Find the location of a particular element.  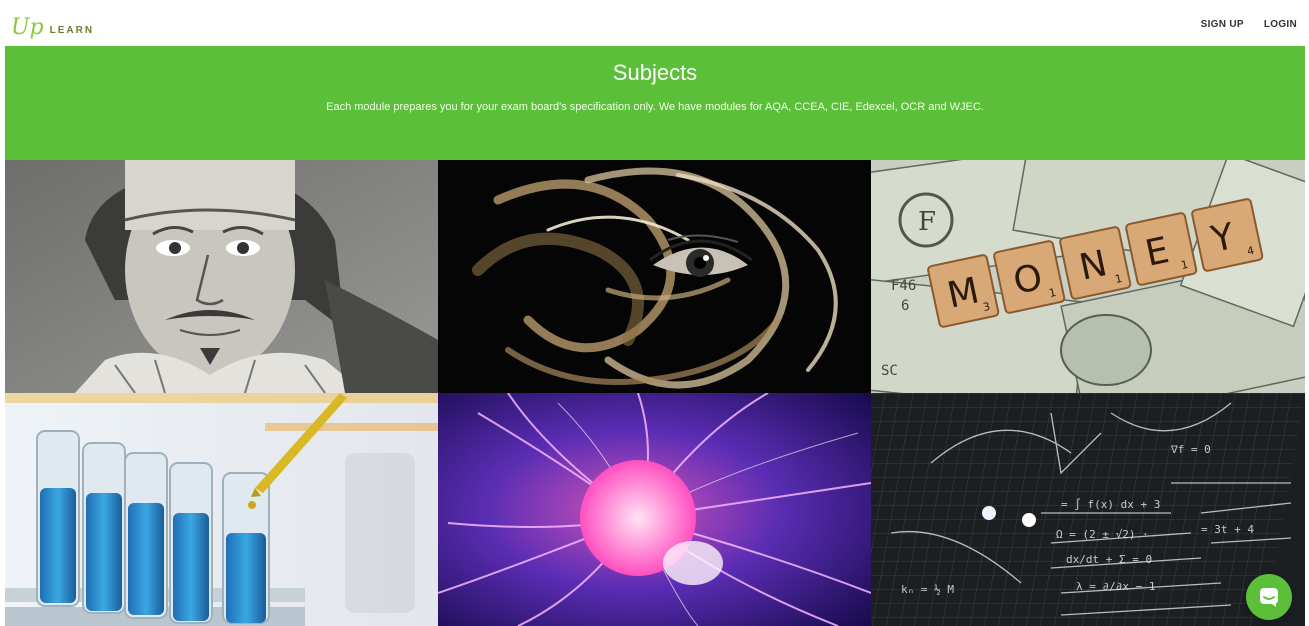

scrabble-tile: Y4 is located at coordinates (1227, 235).